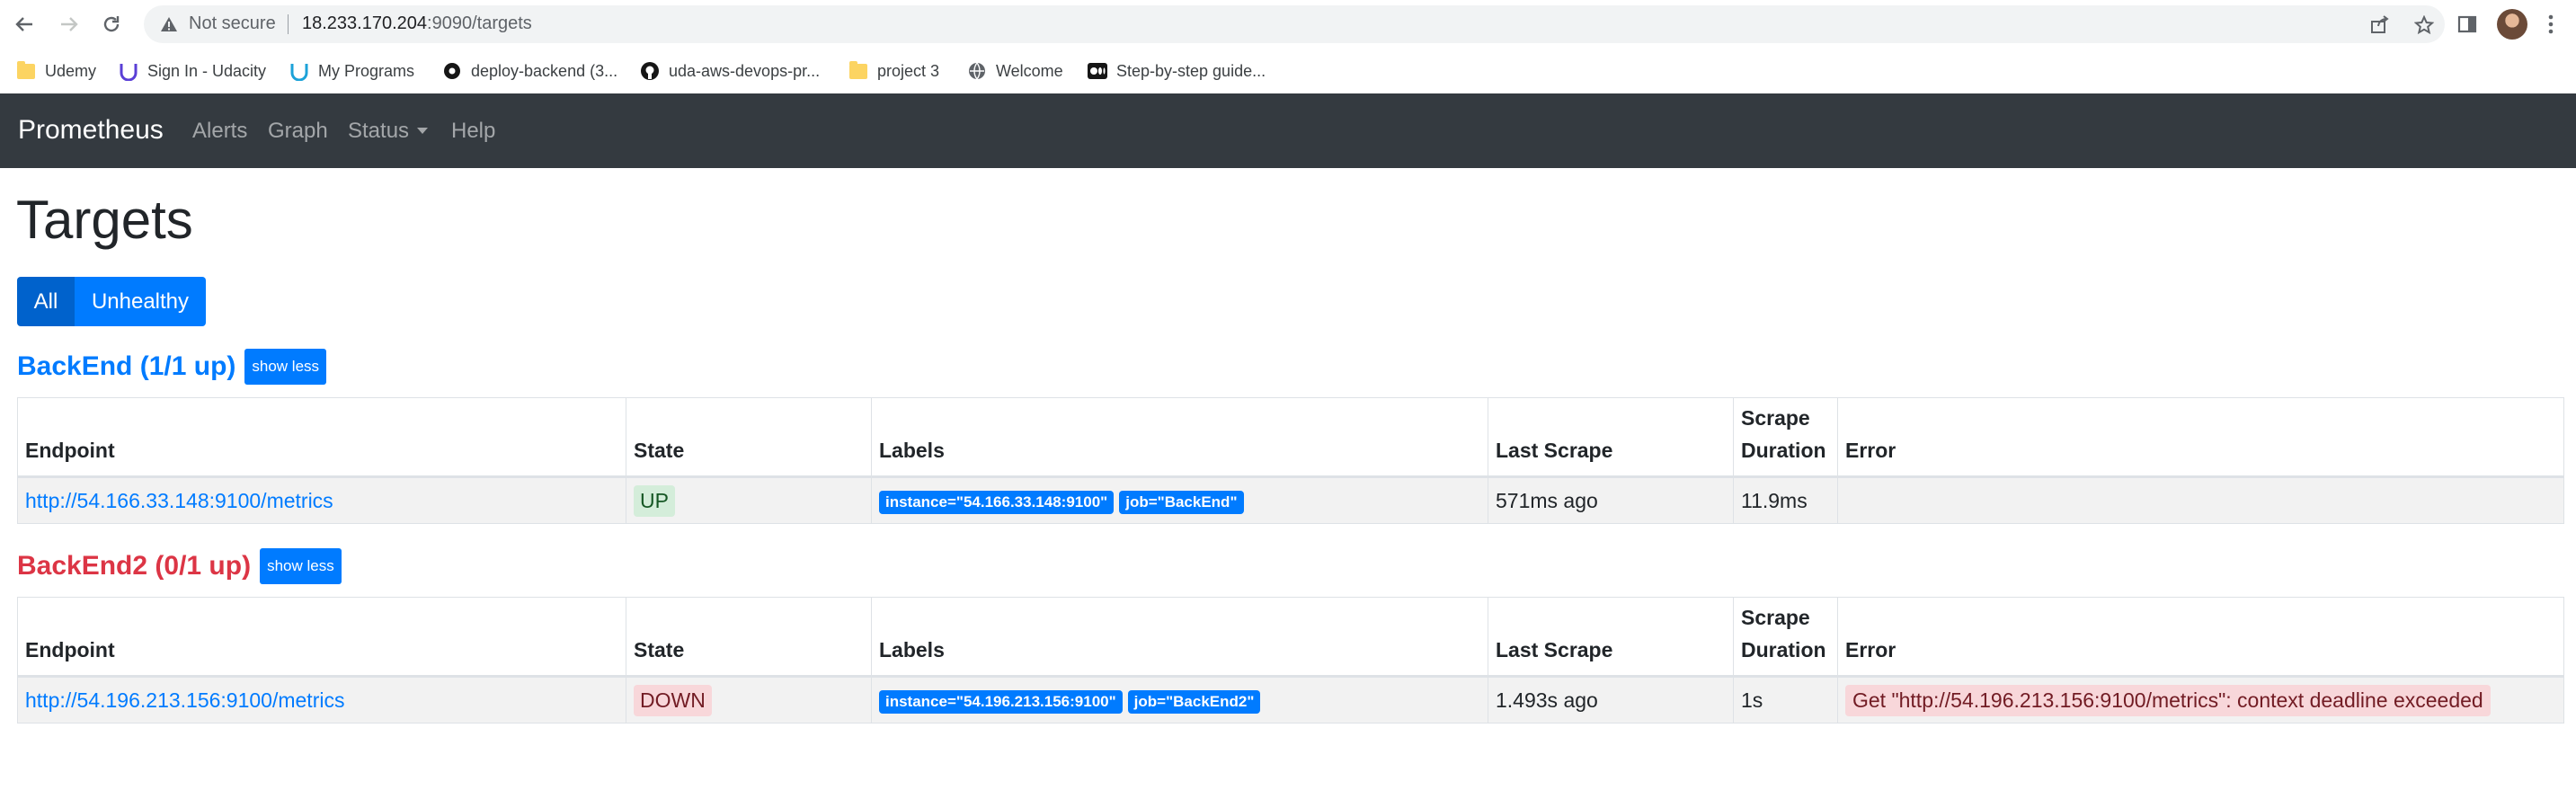 The height and width of the screenshot is (799, 2576). Describe the element at coordinates (46, 302) in the screenshot. I see `filter-all-button: All` at that location.